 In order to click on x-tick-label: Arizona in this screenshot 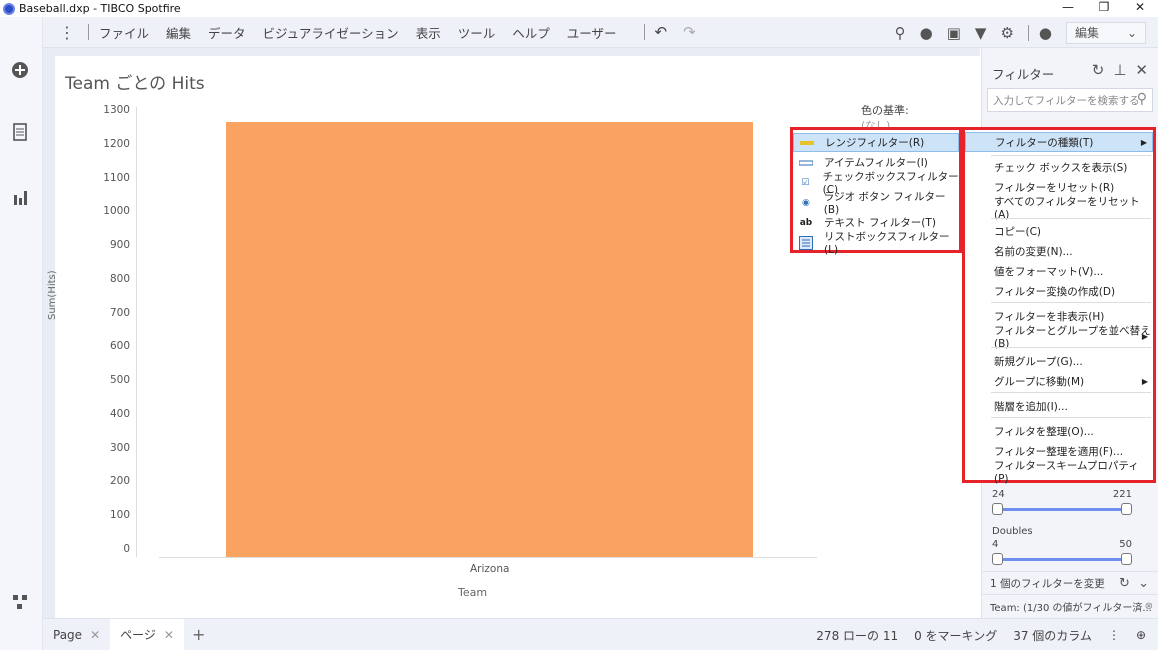, I will do `click(490, 569)`.